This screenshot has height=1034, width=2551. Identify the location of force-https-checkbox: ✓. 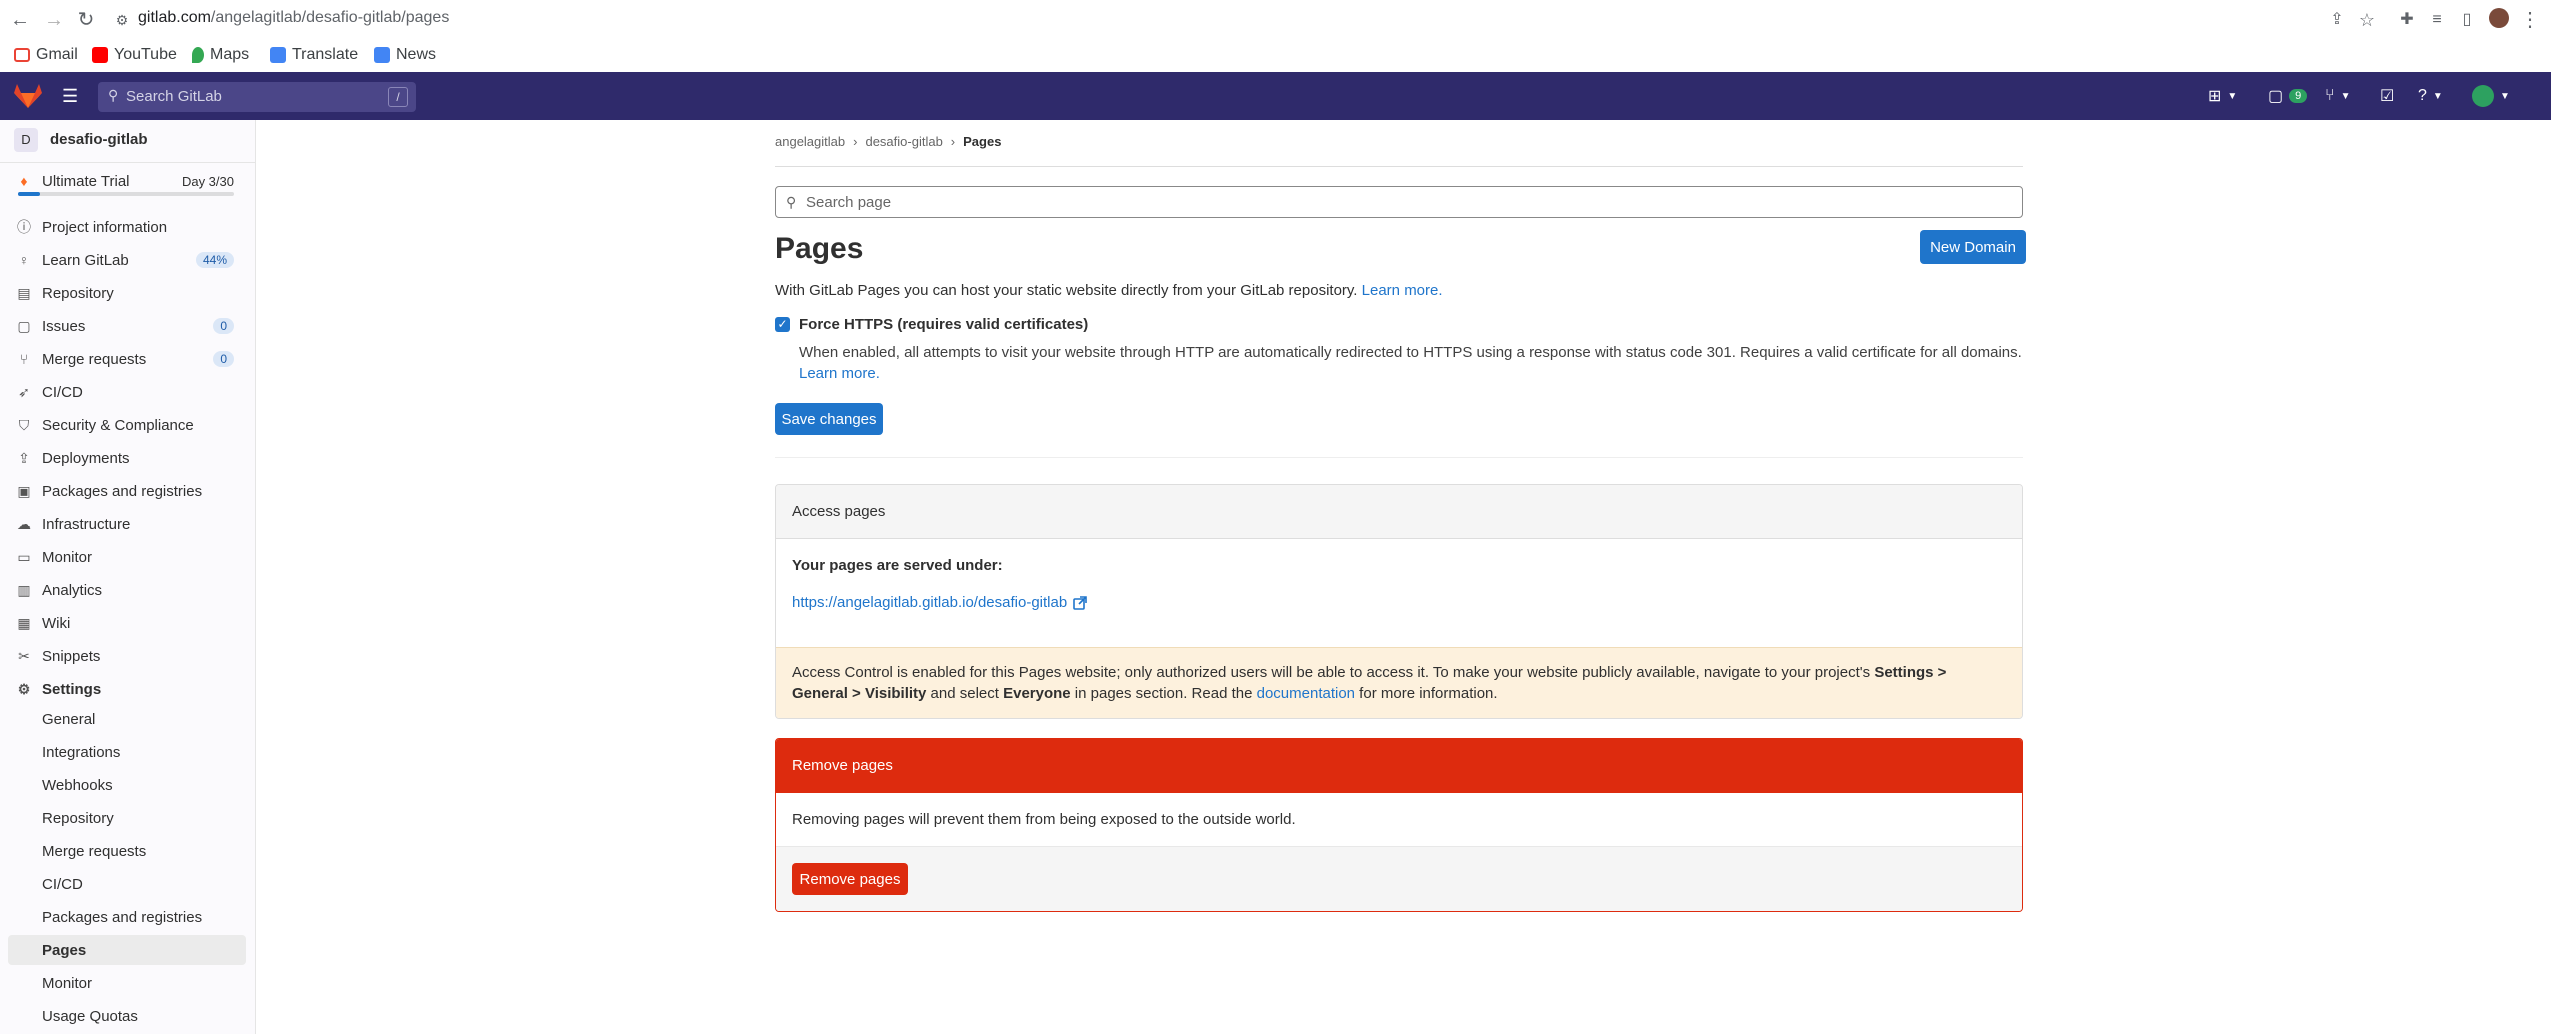
(782, 324).